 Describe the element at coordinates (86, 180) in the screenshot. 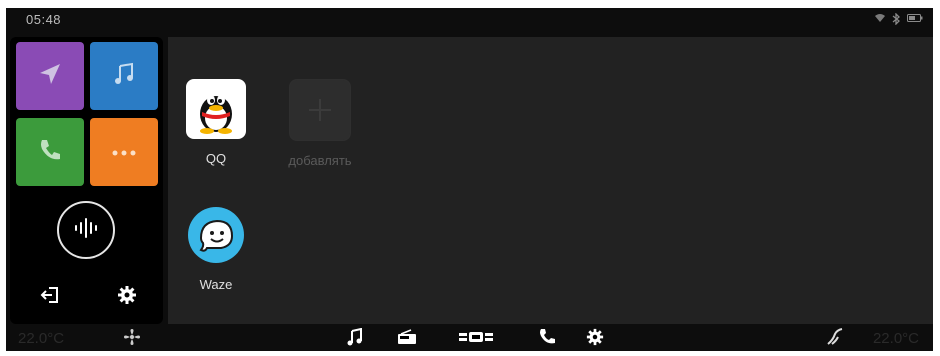

I see `left-shortcut-panel` at that location.